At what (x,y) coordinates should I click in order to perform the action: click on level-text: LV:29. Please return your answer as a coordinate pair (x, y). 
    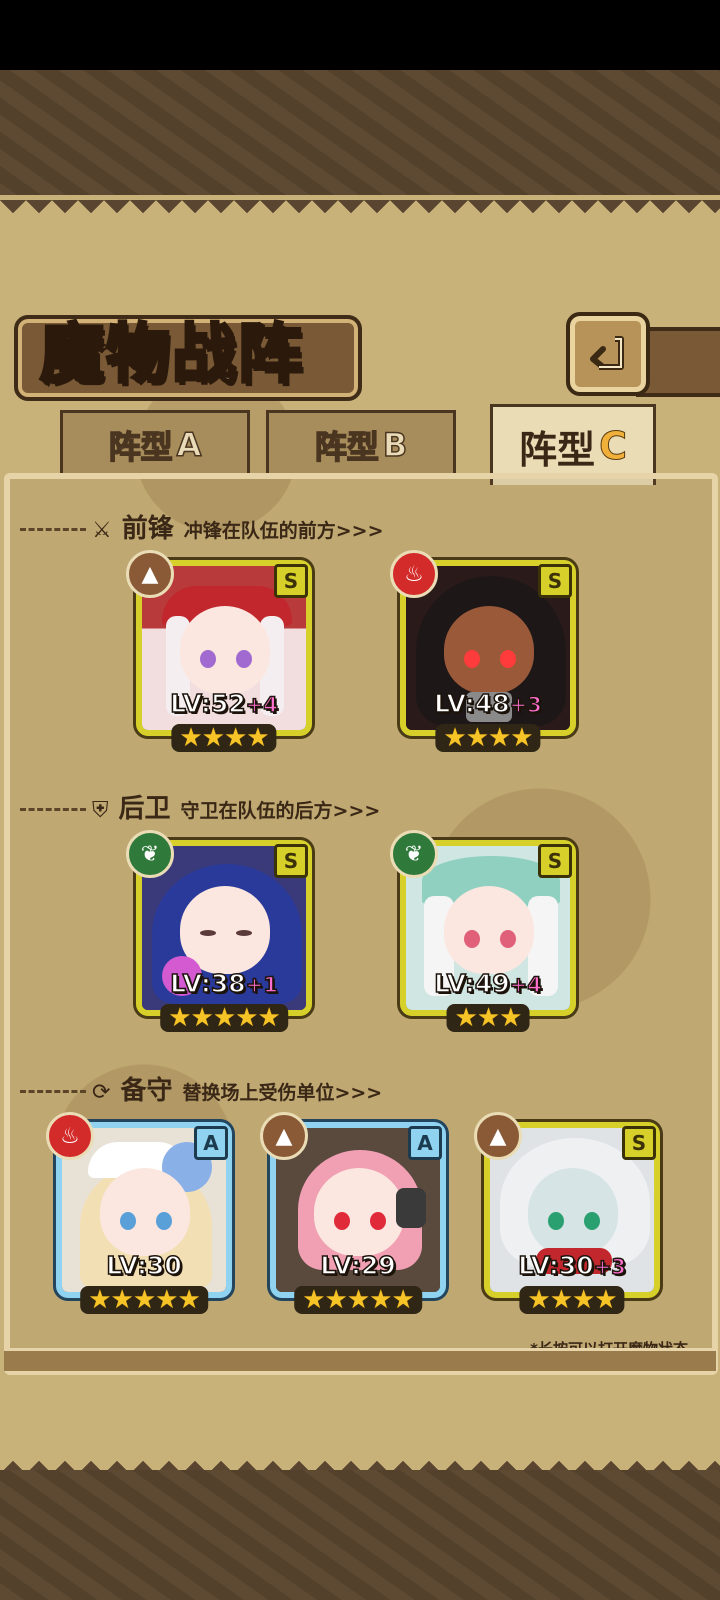
    Looking at the image, I should click on (357, 1265).